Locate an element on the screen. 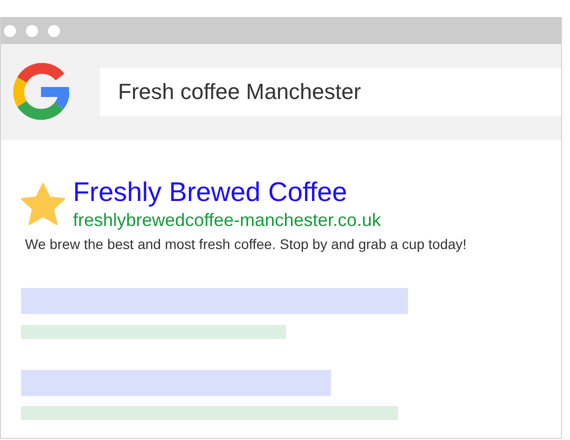 The width and height of the screenshot is (570, 440). result-description: We brew the best and most fresh coffee. Stop by and grab a cup today! is located at coordinates (246, 244).